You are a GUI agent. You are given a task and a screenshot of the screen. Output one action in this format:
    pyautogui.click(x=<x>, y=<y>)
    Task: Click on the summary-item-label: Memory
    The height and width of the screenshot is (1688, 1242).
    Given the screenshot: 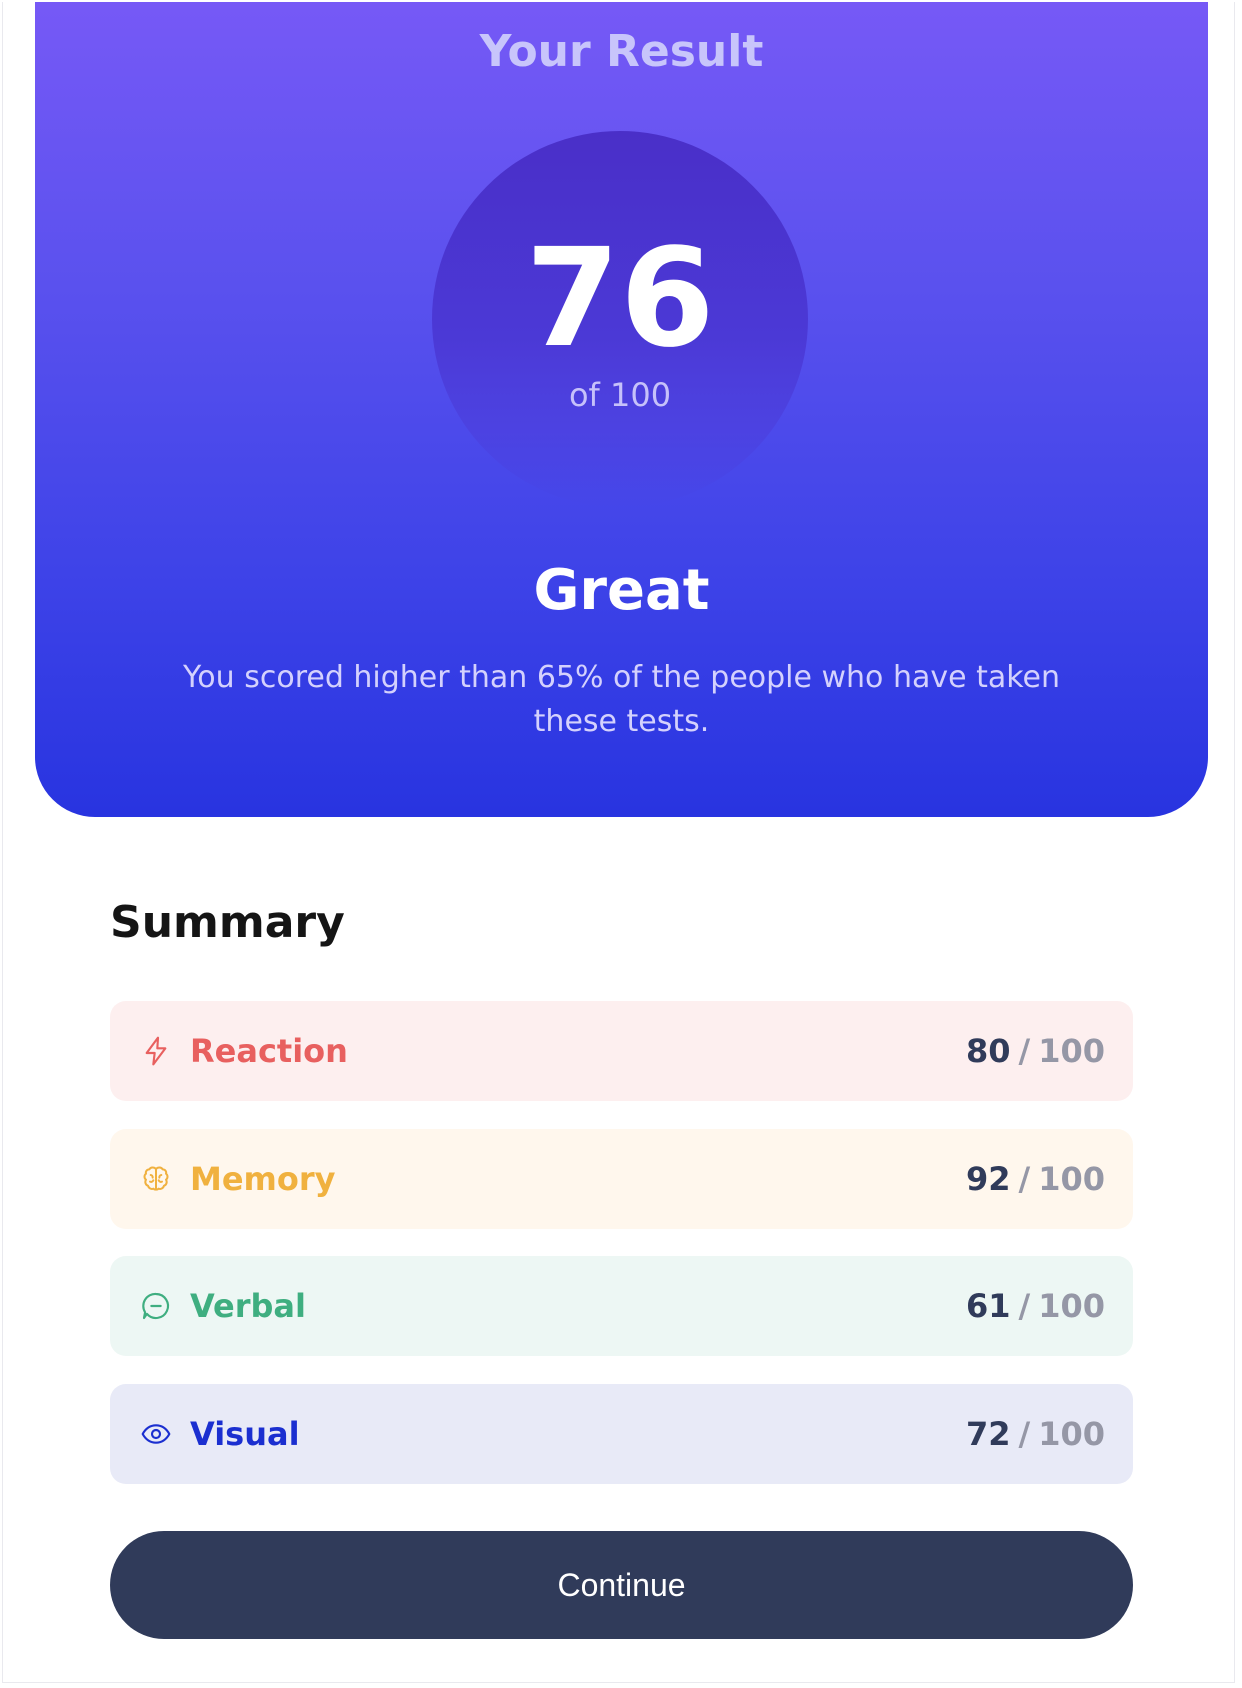 What is the action you would take?
    pyautogui.click(x=263, y=1179)
    